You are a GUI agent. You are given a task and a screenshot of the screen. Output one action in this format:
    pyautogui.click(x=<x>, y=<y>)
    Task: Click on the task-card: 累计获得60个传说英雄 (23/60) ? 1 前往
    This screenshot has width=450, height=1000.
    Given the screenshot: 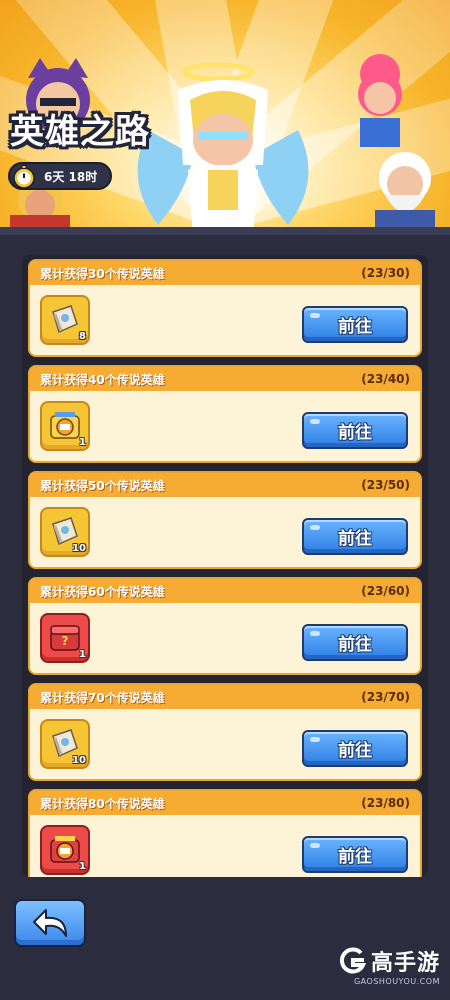 What is the action you would take?
    pyautogui.click(x=225, y=626)
    